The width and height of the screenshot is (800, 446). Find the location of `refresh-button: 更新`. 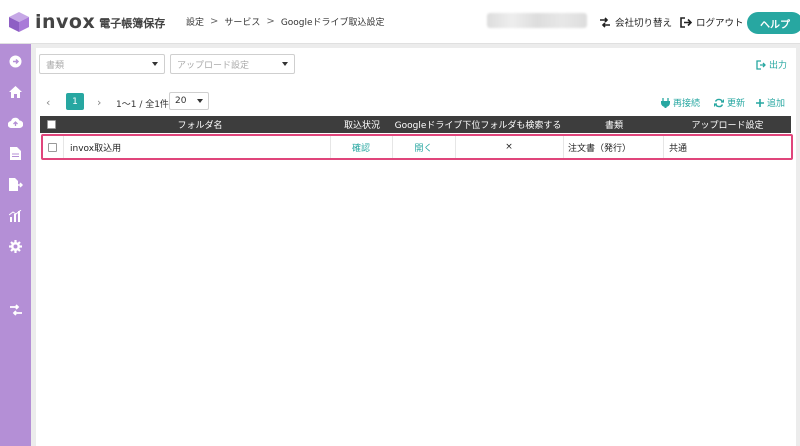

refresh-button: 更新 is located at coordinates (729, 102).